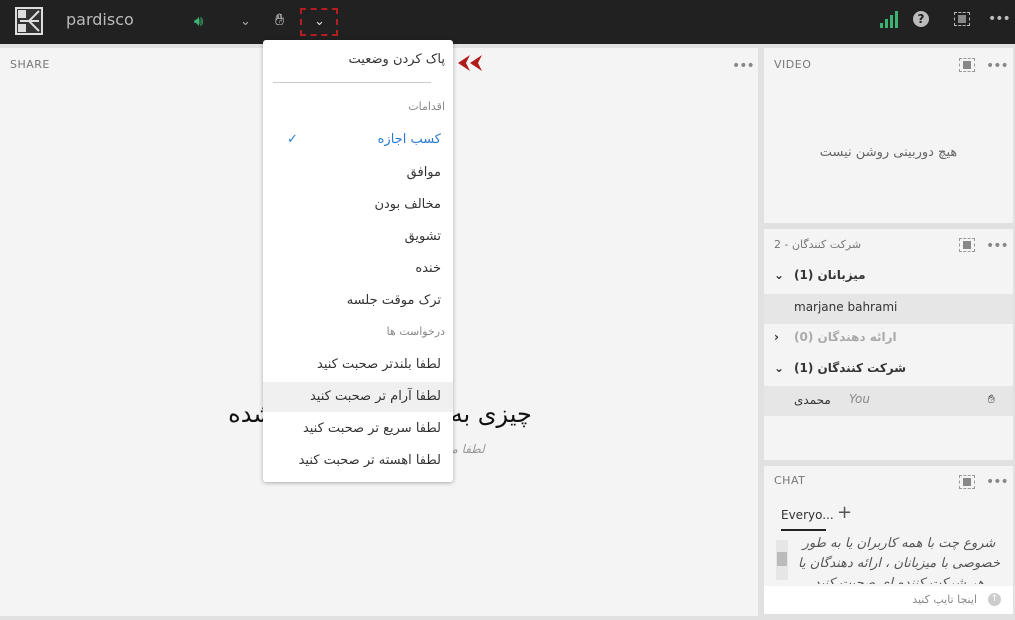 The height and width of the screenshot is (620, 1015). I want to click on group-presenters: › ارائه دهندگان (0), so click(888, 342).